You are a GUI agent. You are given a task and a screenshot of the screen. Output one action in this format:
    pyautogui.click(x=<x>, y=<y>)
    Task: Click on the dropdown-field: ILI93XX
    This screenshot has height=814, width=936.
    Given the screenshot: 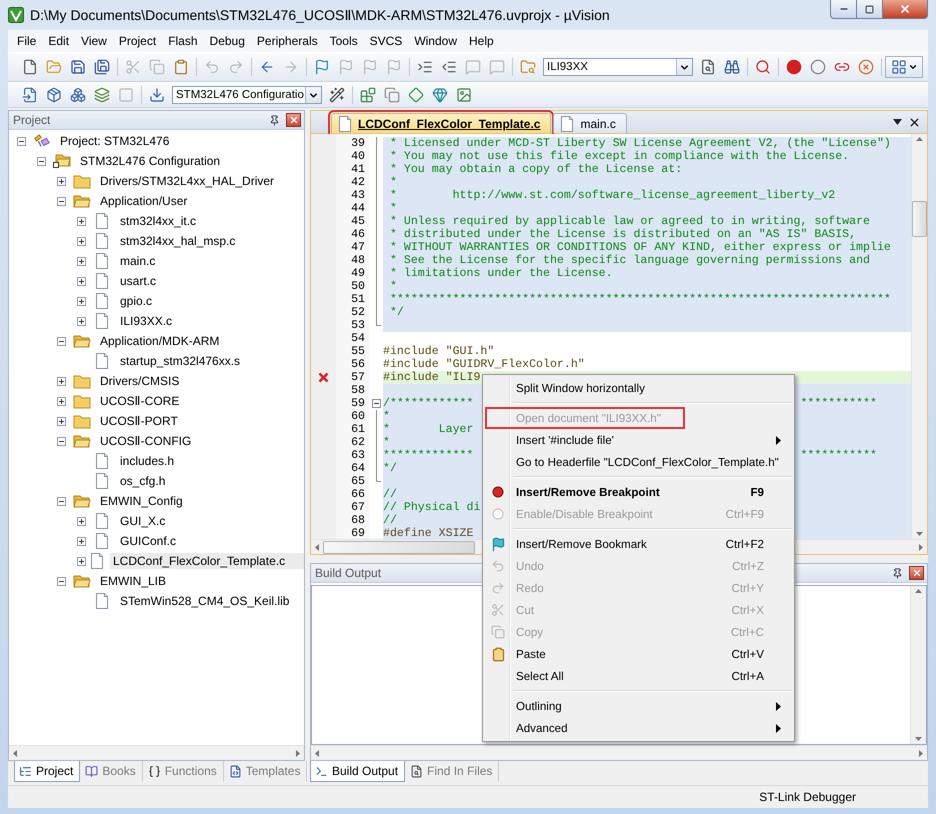 What is the action you would take?
    pyautogui.click(x=618, y=67)
    